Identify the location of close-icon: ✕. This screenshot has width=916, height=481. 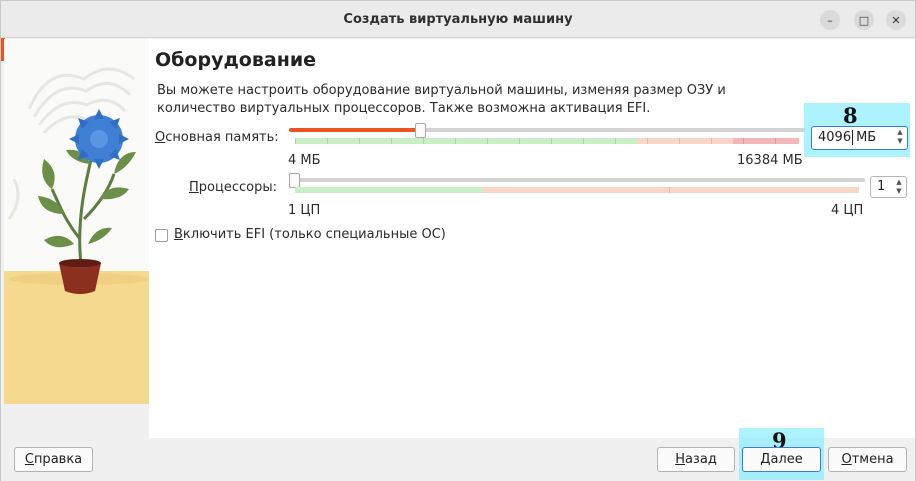
(896, 20).